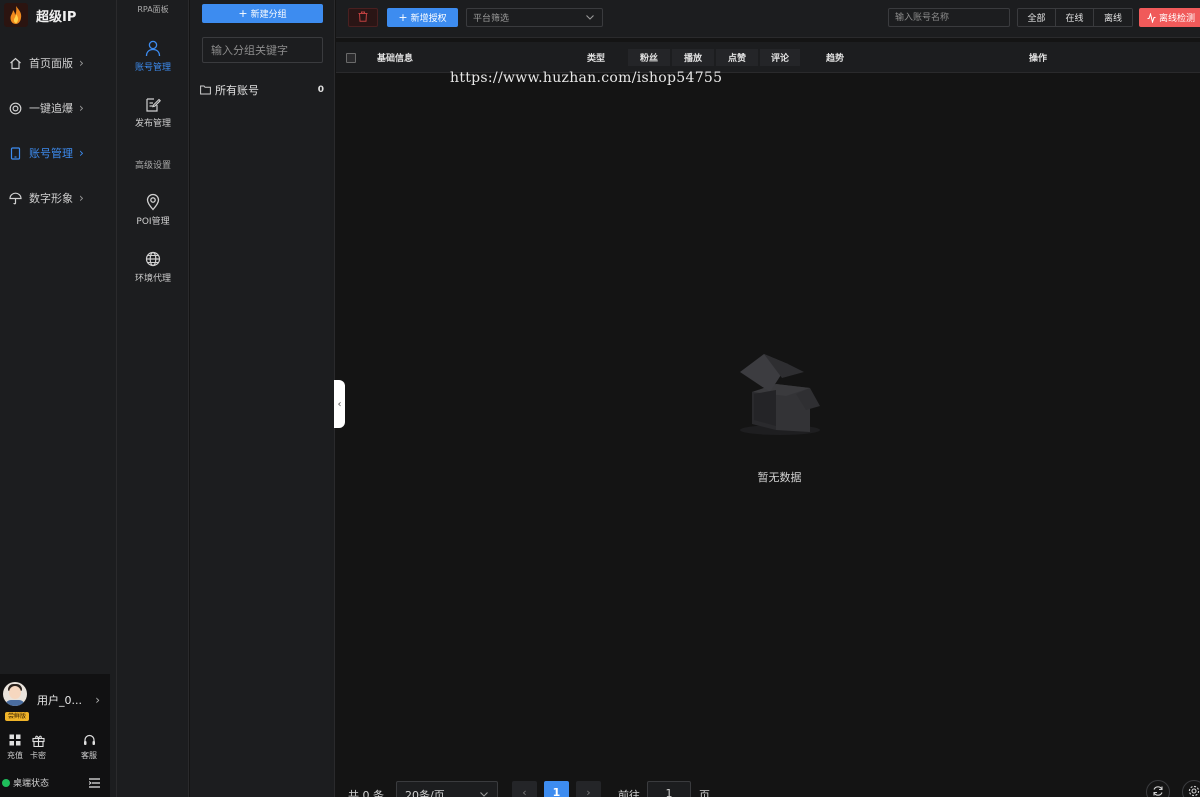 The width and height of the screenshot is (1200, 797). I want to click on column-header-fans: 粉丝, so click(649, 57).